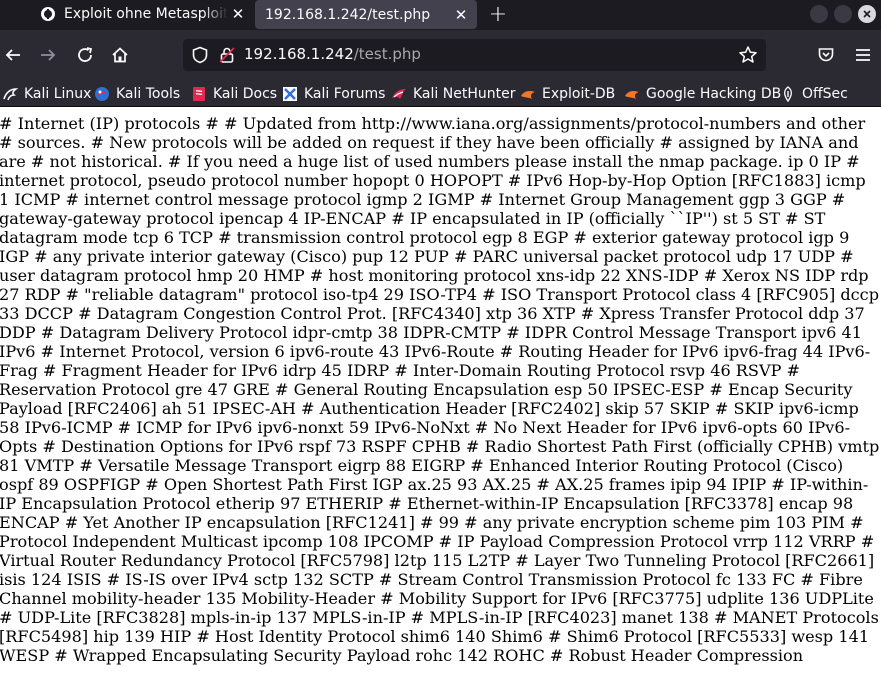 This screenshot has height=675, width=881. Describe the element at coordinates (748, 57) in the screenshot. I see `bookmark-star-icon` at that location.